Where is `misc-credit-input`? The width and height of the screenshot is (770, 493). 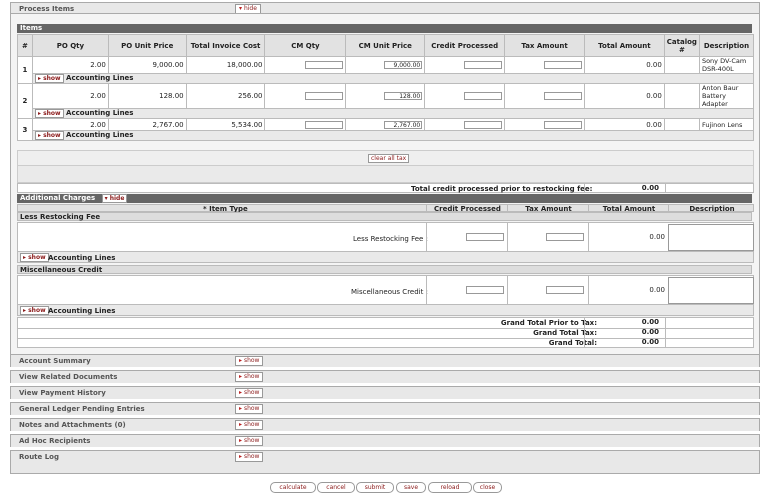 misc-credit-input is located at coordinates (485, 290).